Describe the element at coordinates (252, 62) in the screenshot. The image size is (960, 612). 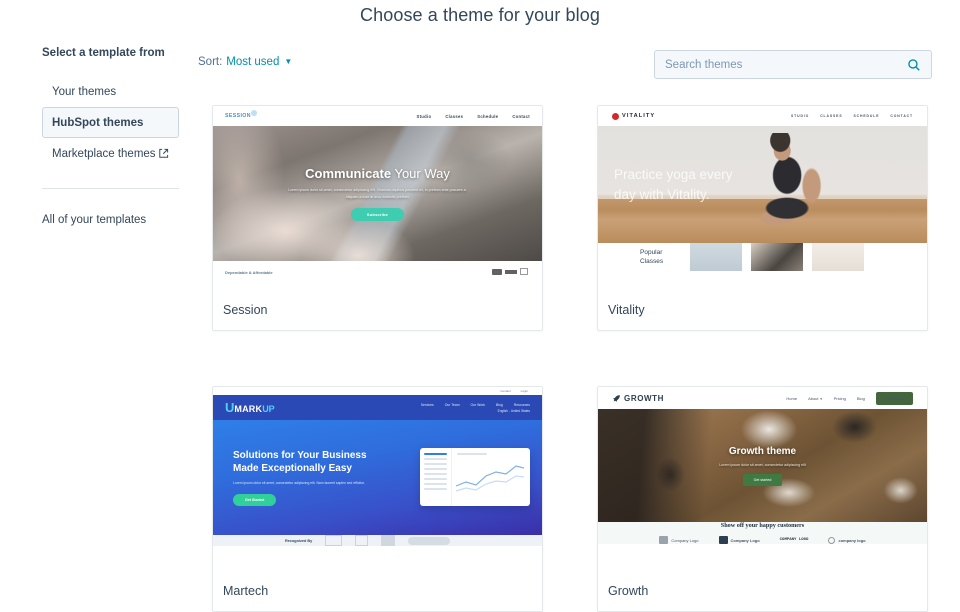
I see `sort-value: Most used` at that location.